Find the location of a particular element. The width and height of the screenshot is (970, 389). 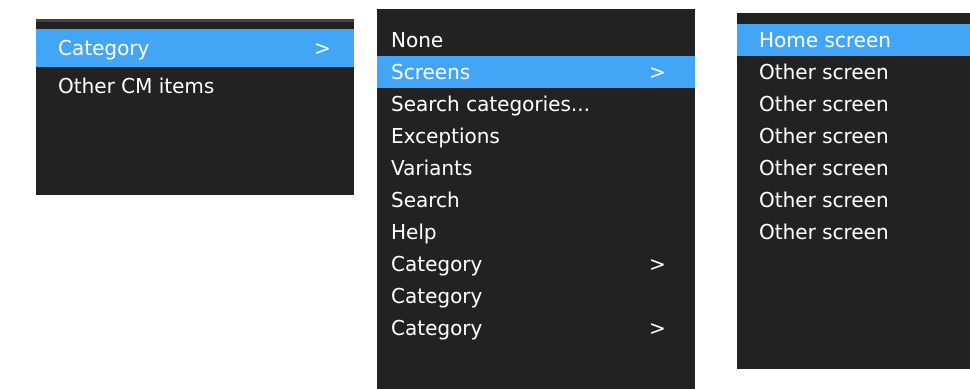

menu-item-none: None is located at coordinates (536, 40).